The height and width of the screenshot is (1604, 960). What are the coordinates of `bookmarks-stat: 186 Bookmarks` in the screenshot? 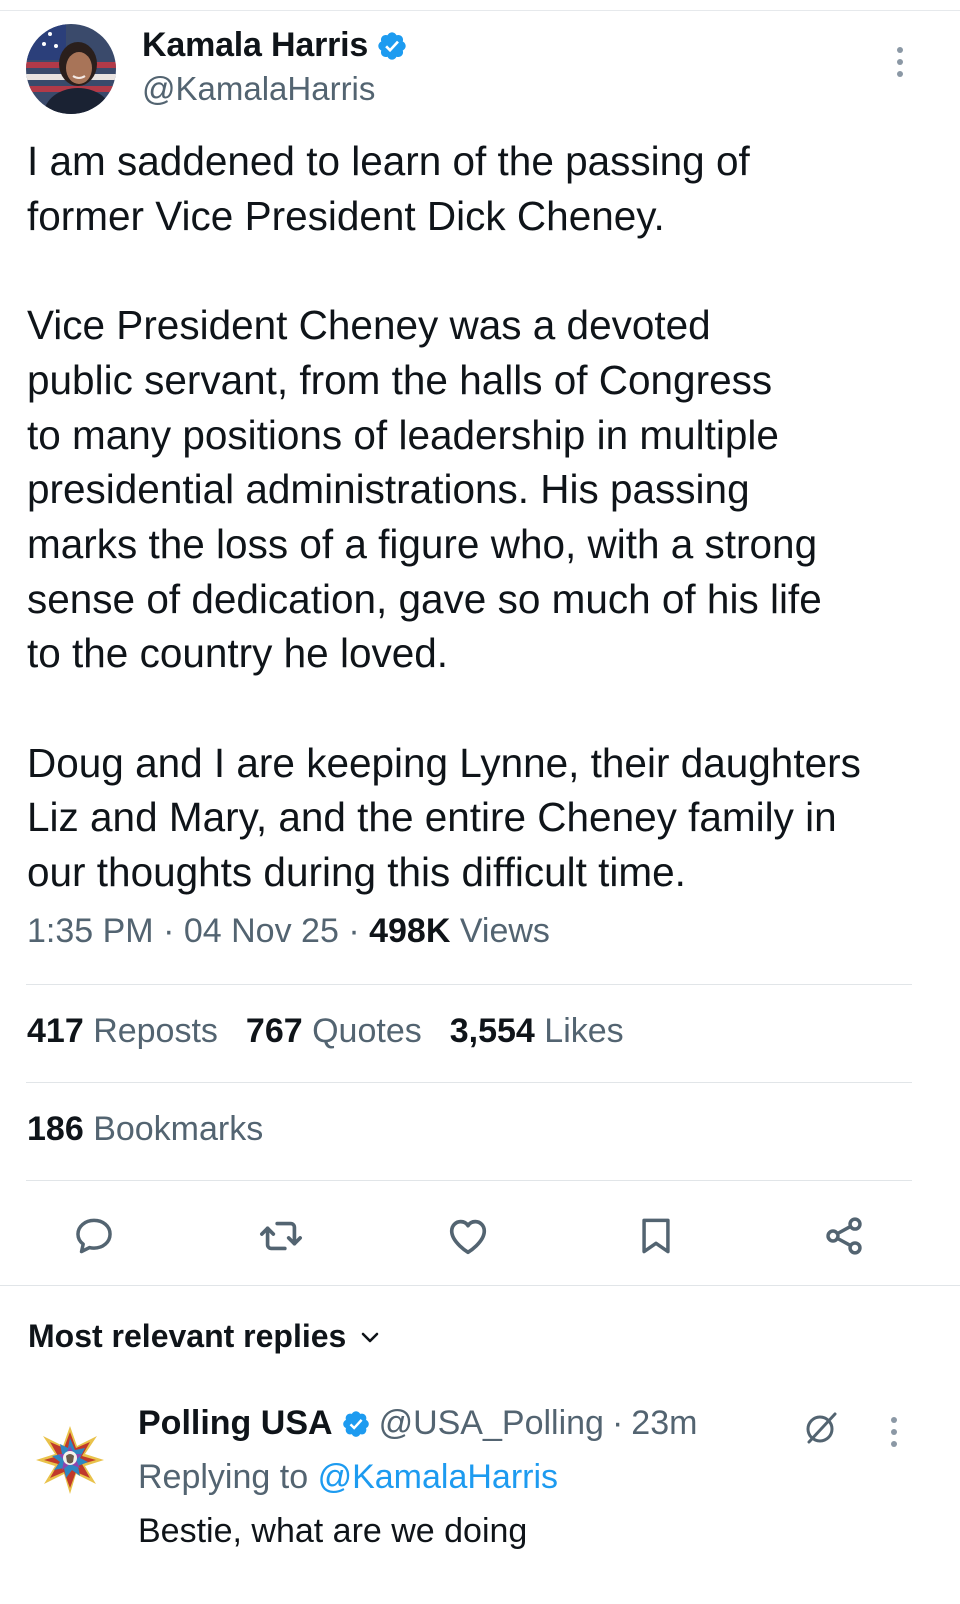 It's located at (145, 1129).